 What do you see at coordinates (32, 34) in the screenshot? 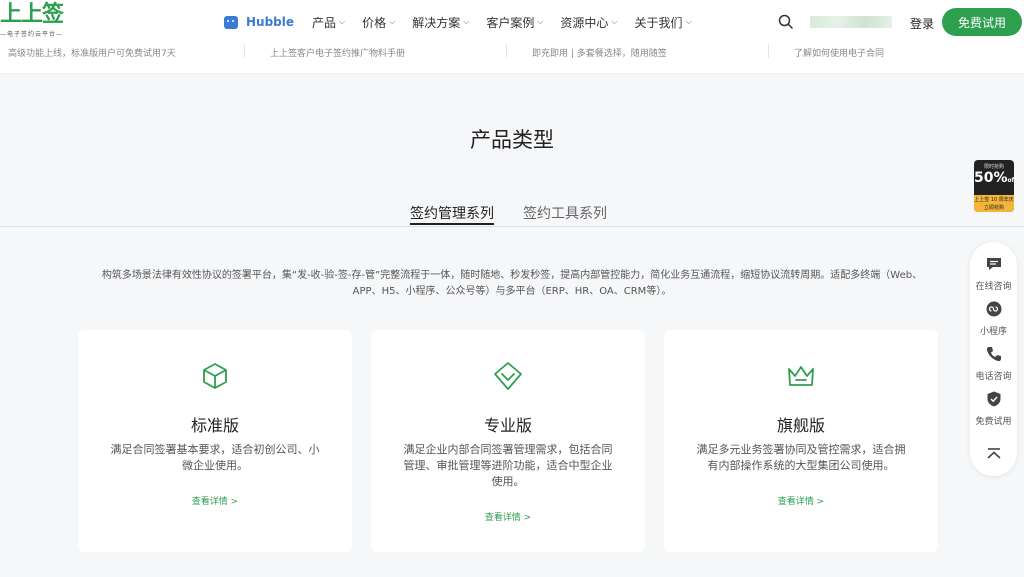
I see `logo-subtitle: —电子签约云平台—` at bounding box center [32, 34].